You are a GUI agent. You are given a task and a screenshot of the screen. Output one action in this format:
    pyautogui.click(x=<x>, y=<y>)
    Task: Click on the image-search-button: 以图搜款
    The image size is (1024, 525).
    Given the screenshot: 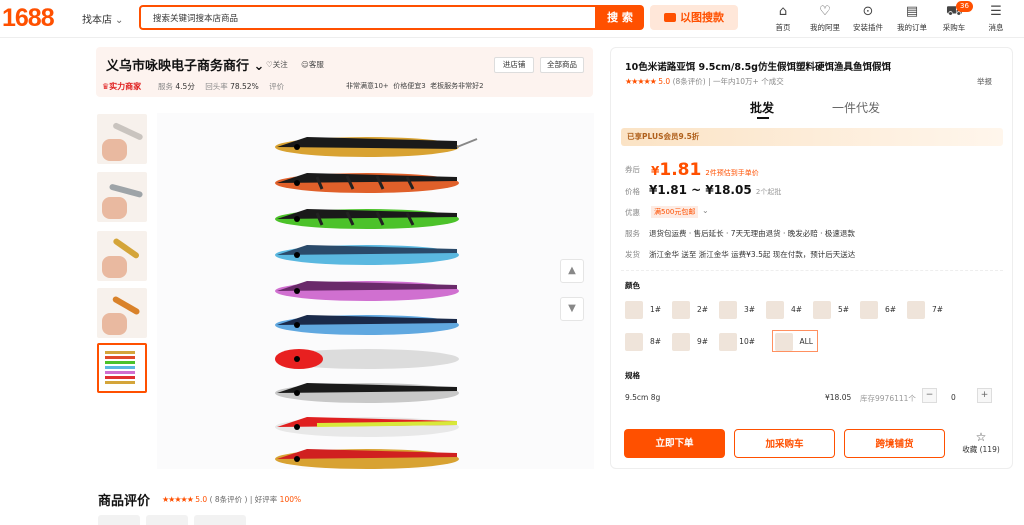 What is the action you would take?
    pyautogui.click(x=694, y=17)
    